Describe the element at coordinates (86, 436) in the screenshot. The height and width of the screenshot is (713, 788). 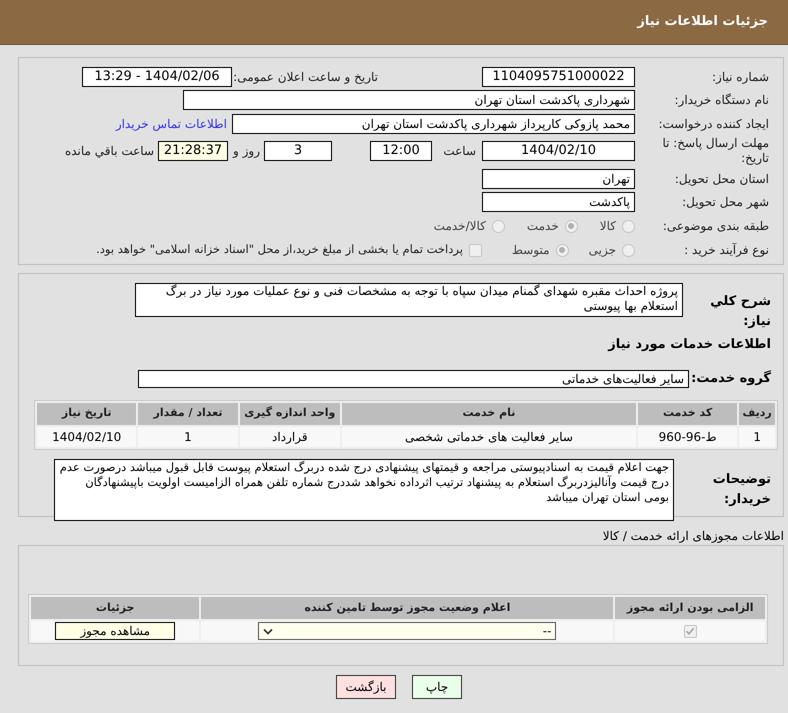
I see `table-cell: 1404/02/10` at that location.